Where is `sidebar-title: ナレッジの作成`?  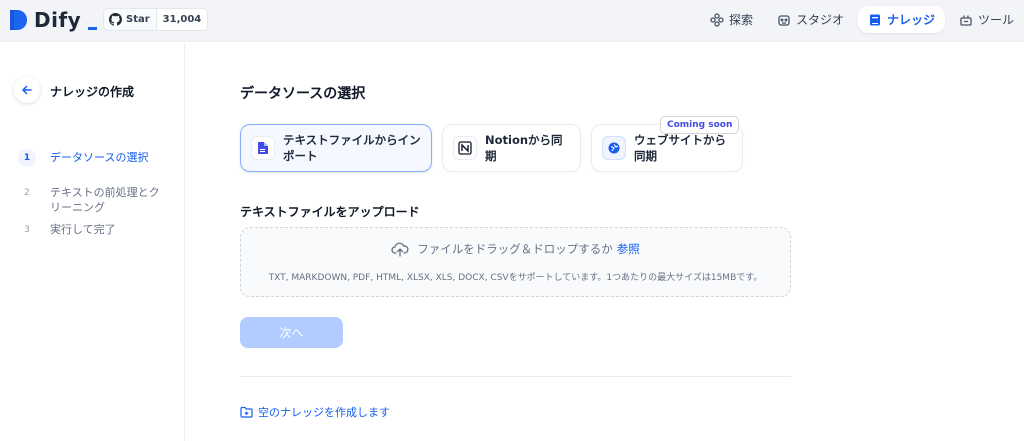 sidebar-title: ナレッジの作成 is located at coordinates (92, 92).